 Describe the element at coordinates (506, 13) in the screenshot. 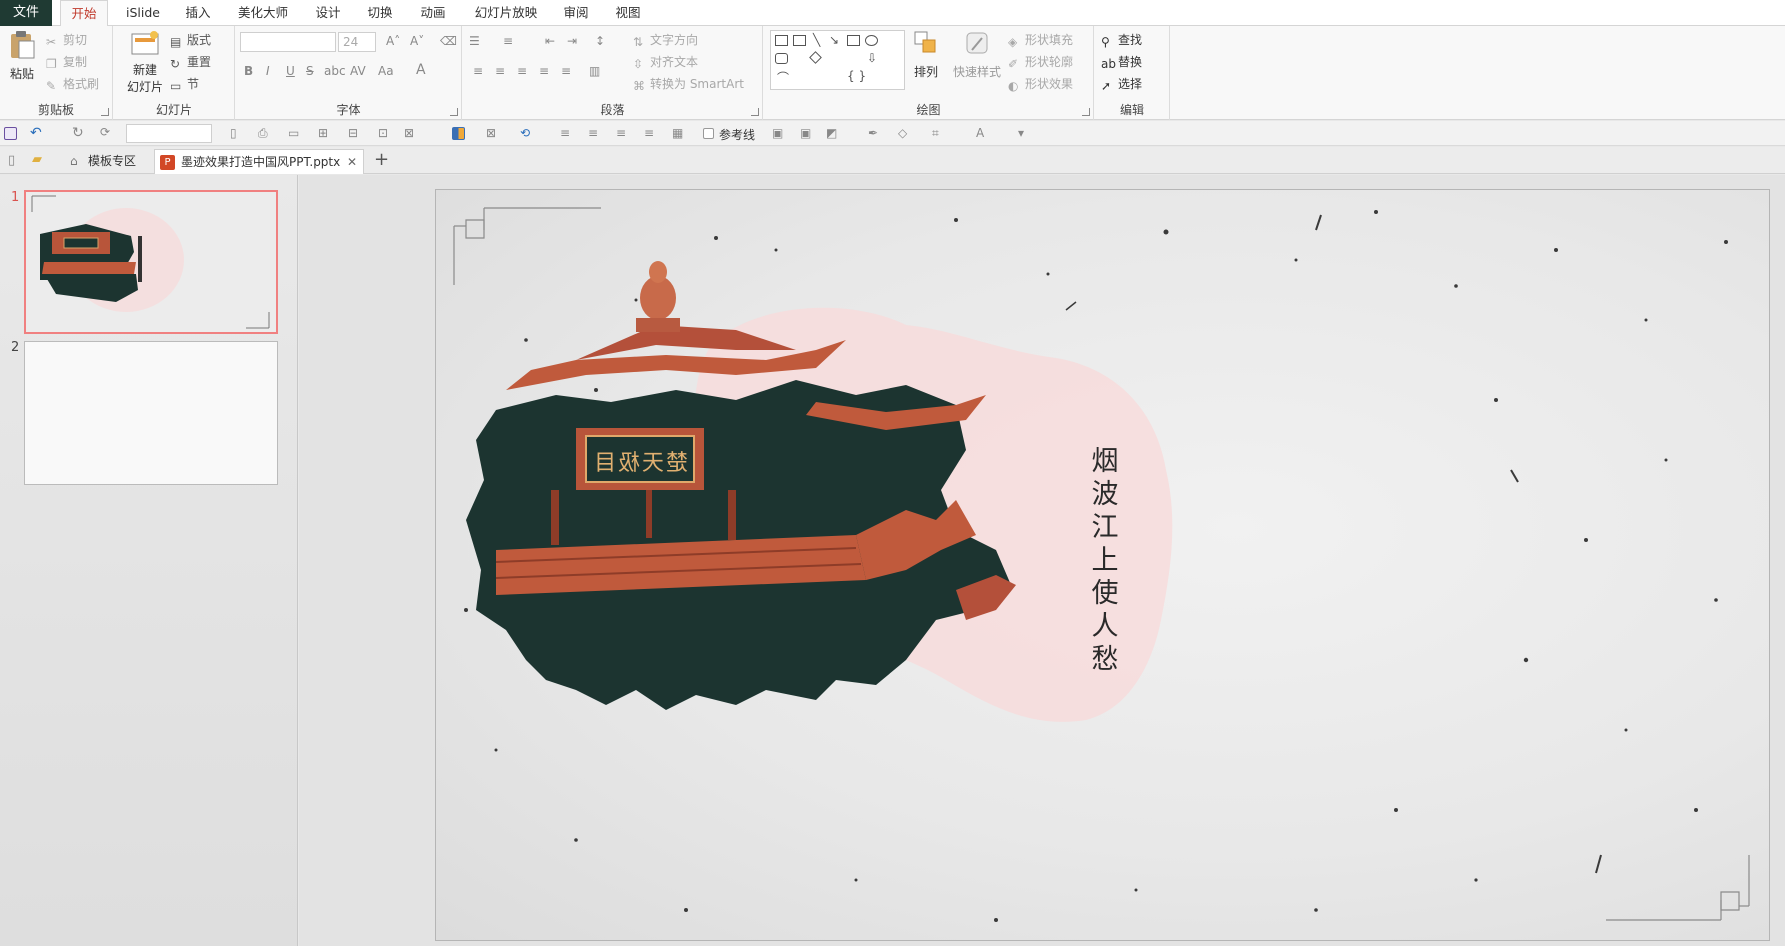

I see `tab-slideshow: 幻灯片放映` at that location.